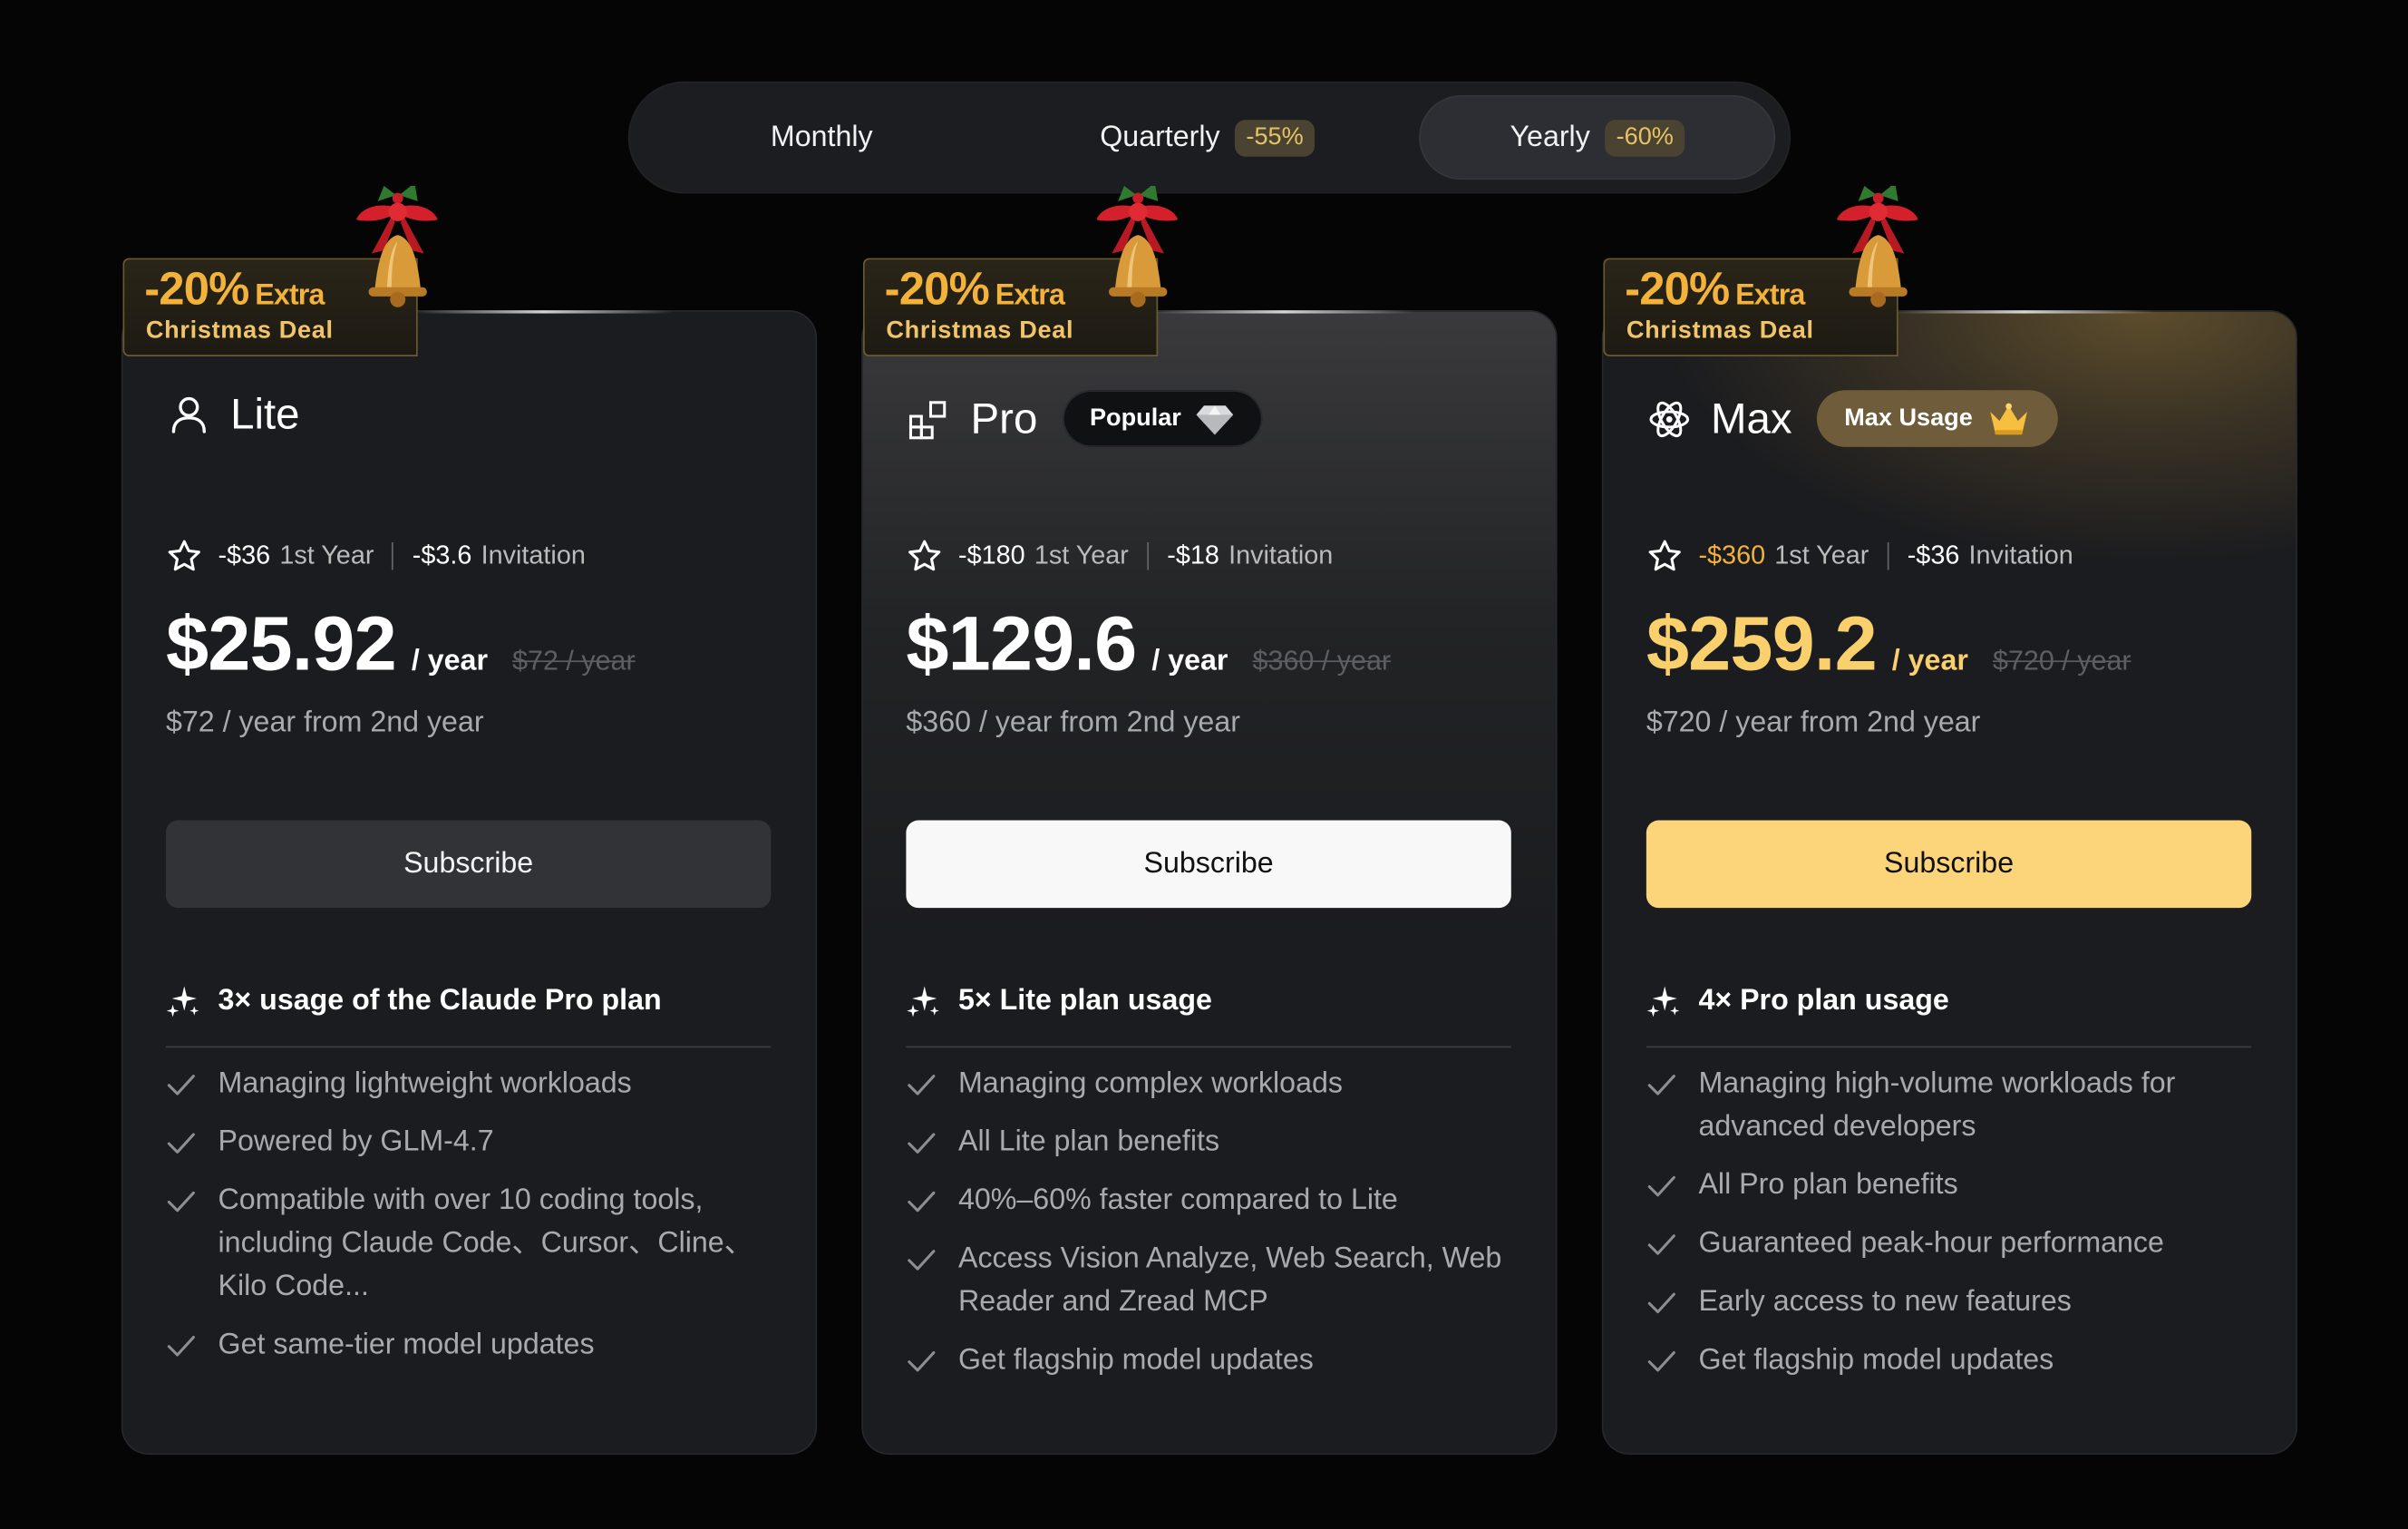  What do you see at coordinates (1004, 418) in the screenshot?
I see `plan-name: Pro` at bounding box center [1004, 418].